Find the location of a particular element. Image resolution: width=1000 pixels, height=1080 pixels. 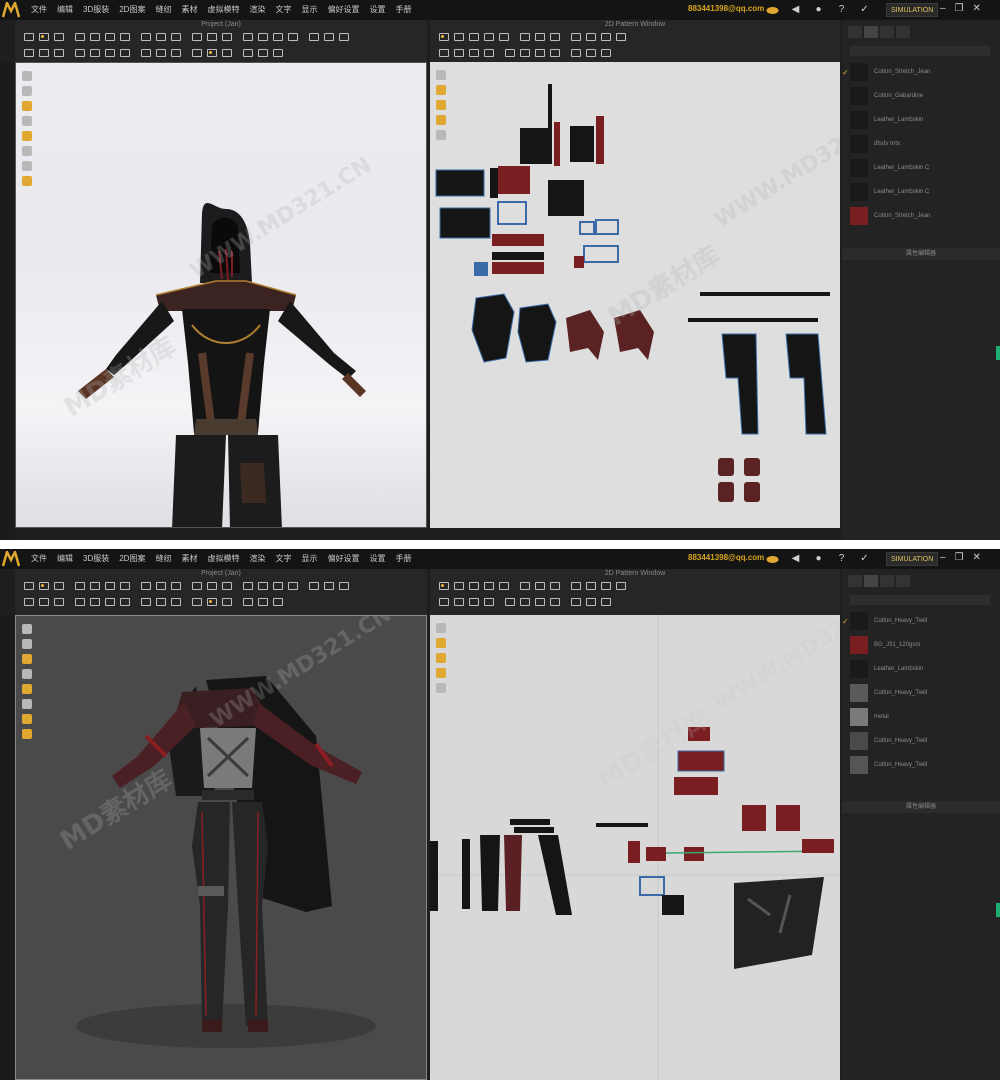

pattern-select-icon is located at coordinates (443, 585).